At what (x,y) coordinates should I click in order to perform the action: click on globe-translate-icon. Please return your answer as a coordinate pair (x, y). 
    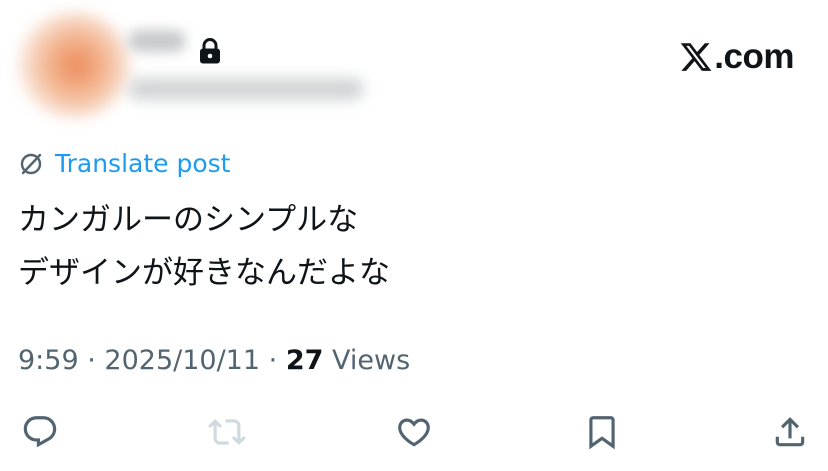
    Looking at the image, I should click on (31, 164).